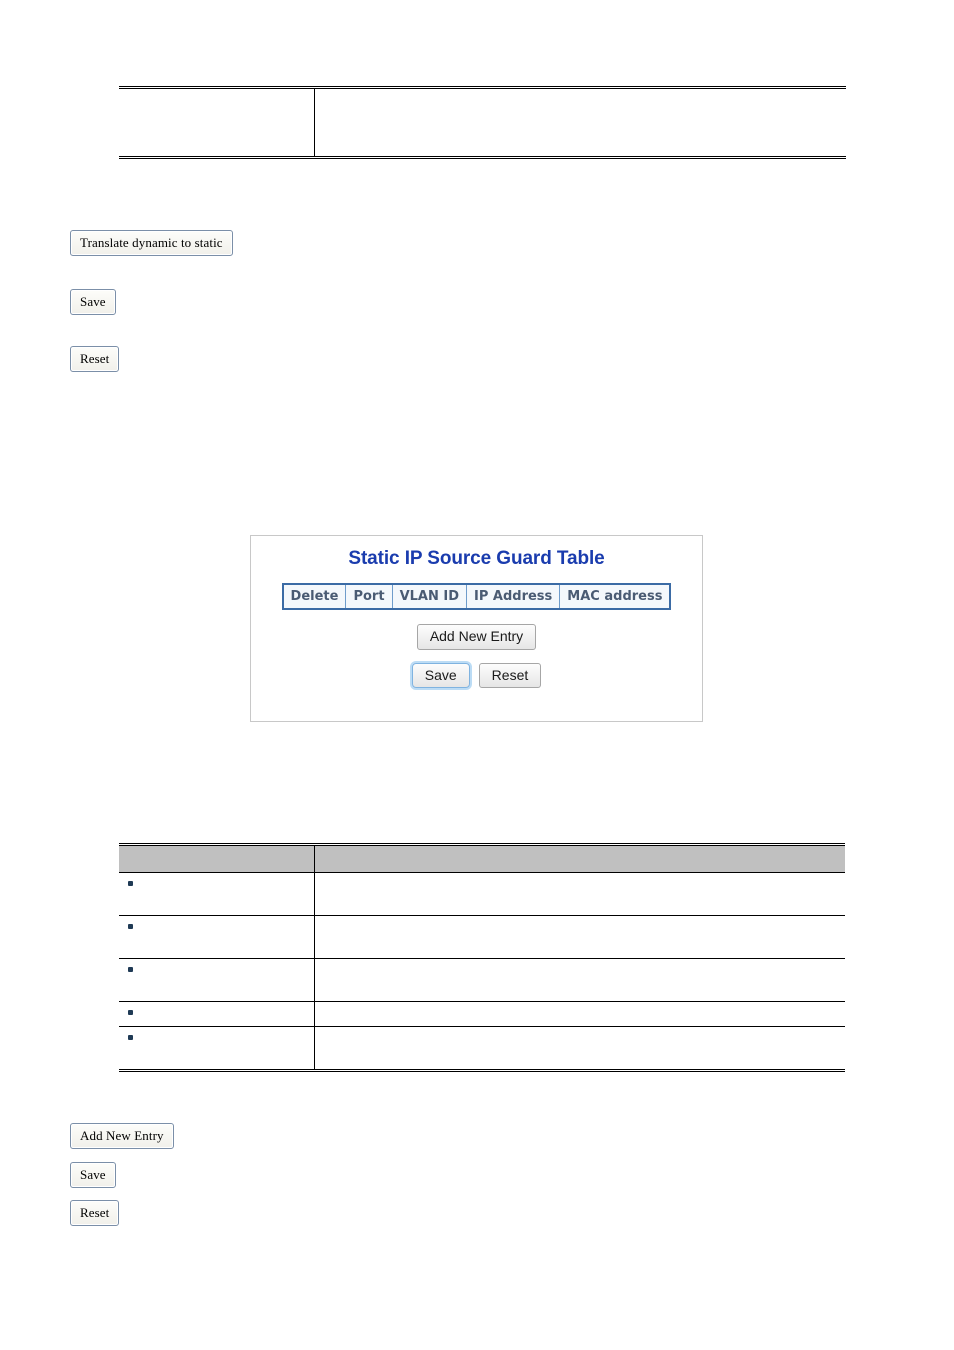  I want to click on top-parameter-table, so click(482, 122).